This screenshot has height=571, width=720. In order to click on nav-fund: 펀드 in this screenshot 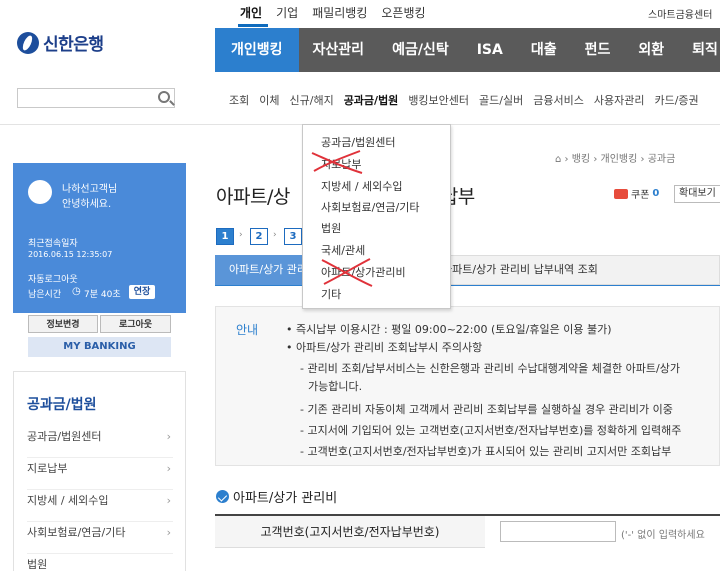, I will do `click(598, 50)`.